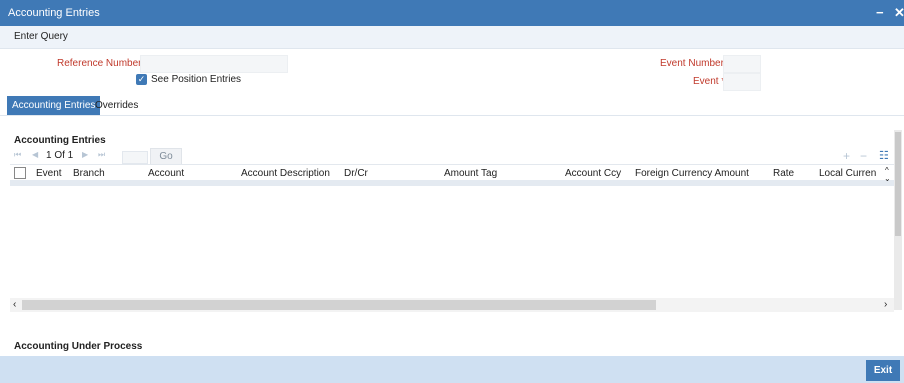 Image resolution: width=904 pixels, height=383 pixels. I want to click on column-header: Local Curren, so click(849, 173).